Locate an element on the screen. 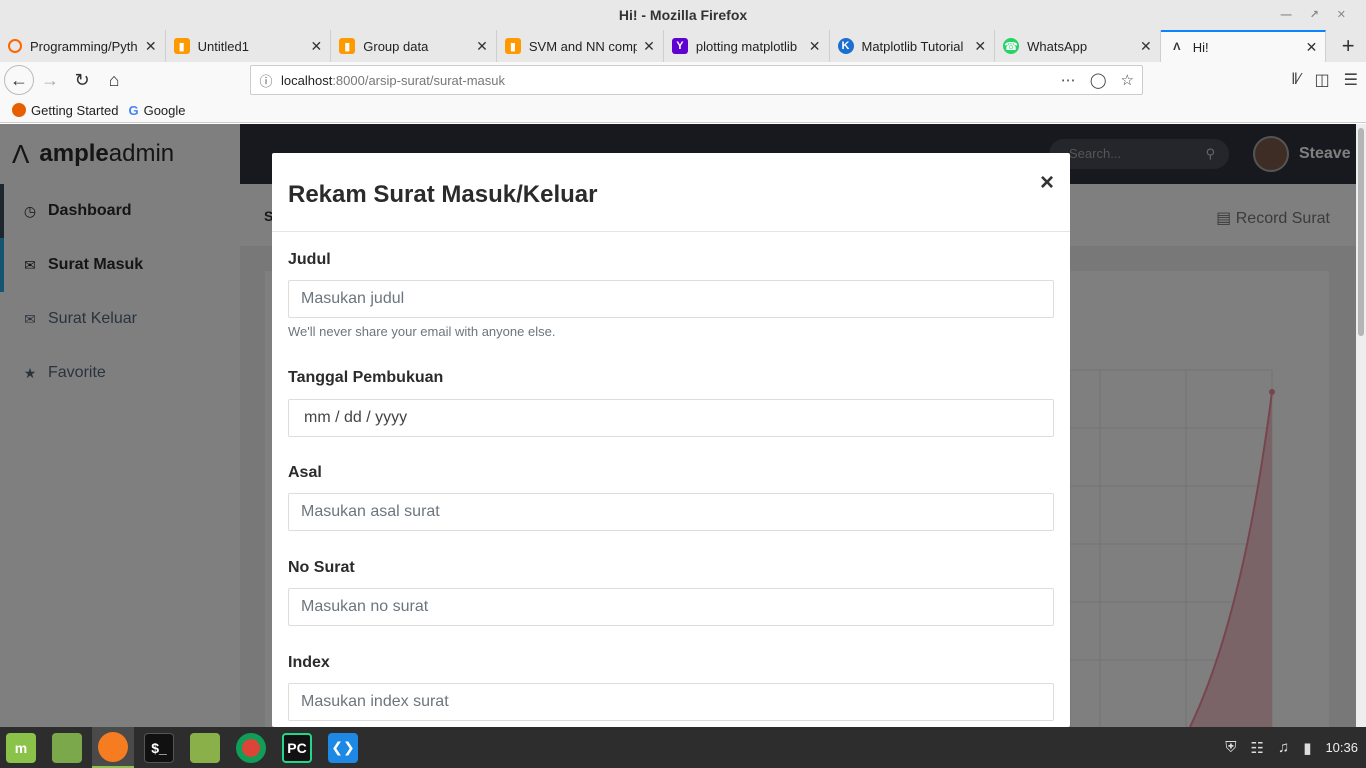  google-icon: G is located at coordinates (133, 110).